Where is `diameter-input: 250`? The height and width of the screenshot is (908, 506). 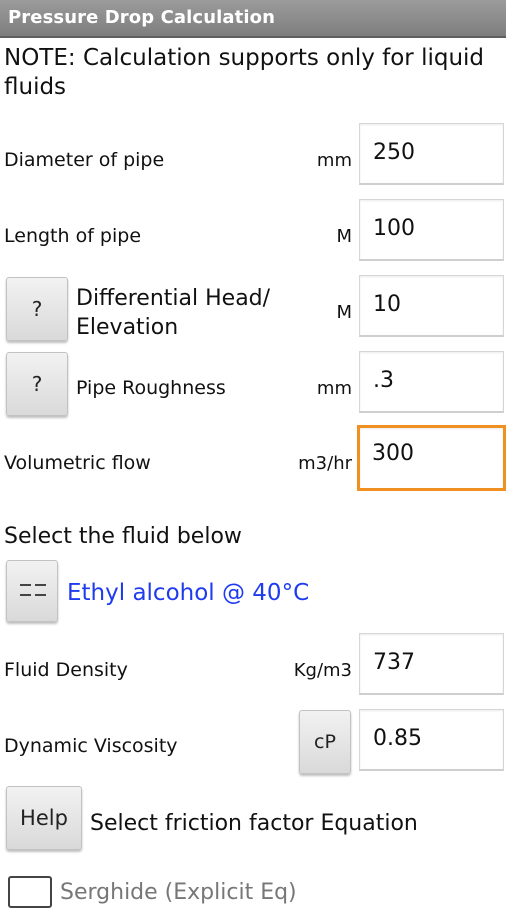 diameter-input: 250 is located at coordinates (431, 154).